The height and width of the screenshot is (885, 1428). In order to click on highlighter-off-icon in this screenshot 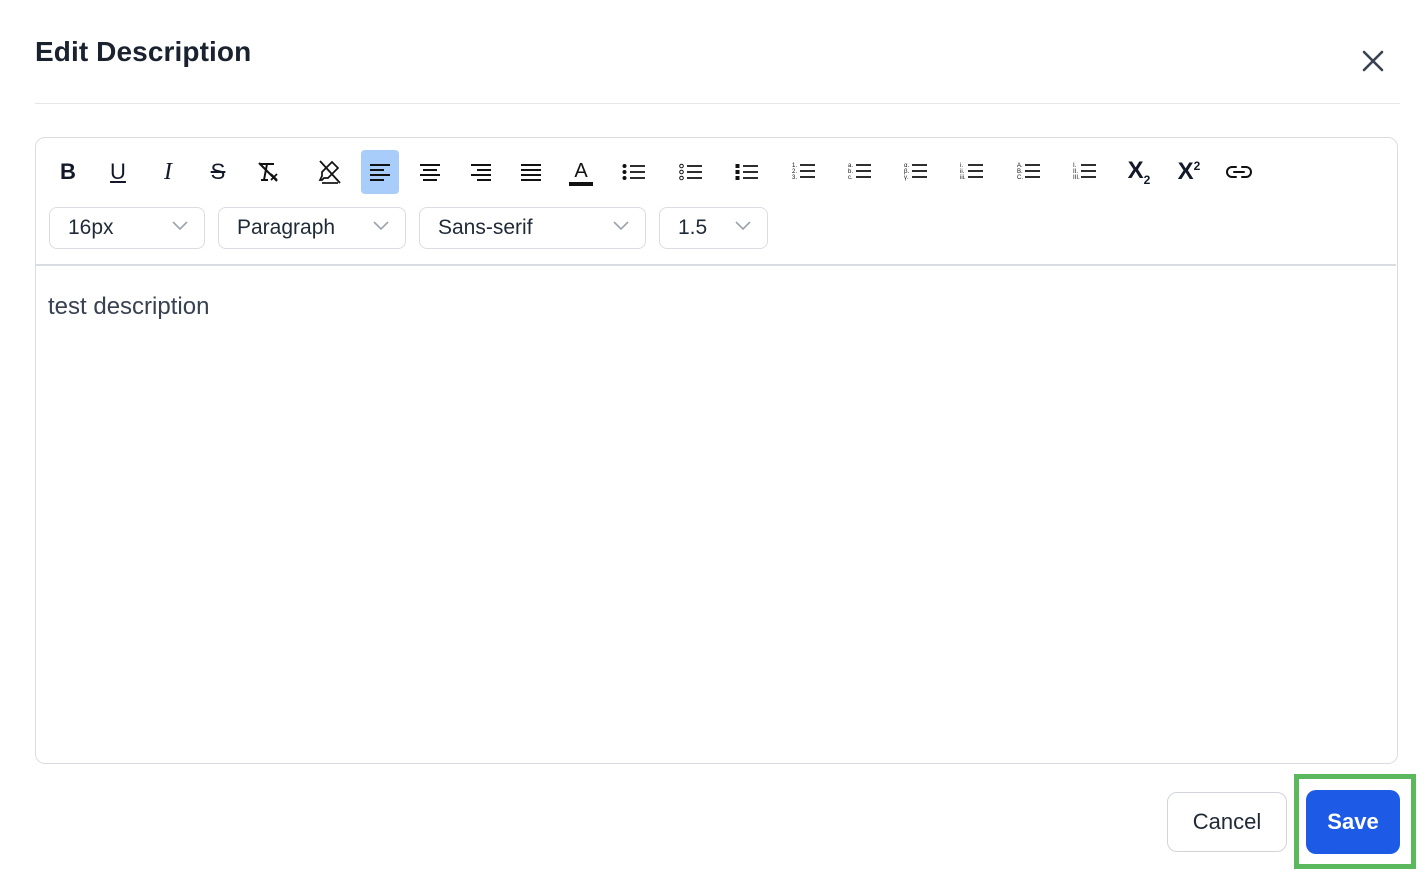, I will do `click(329, 172)`.